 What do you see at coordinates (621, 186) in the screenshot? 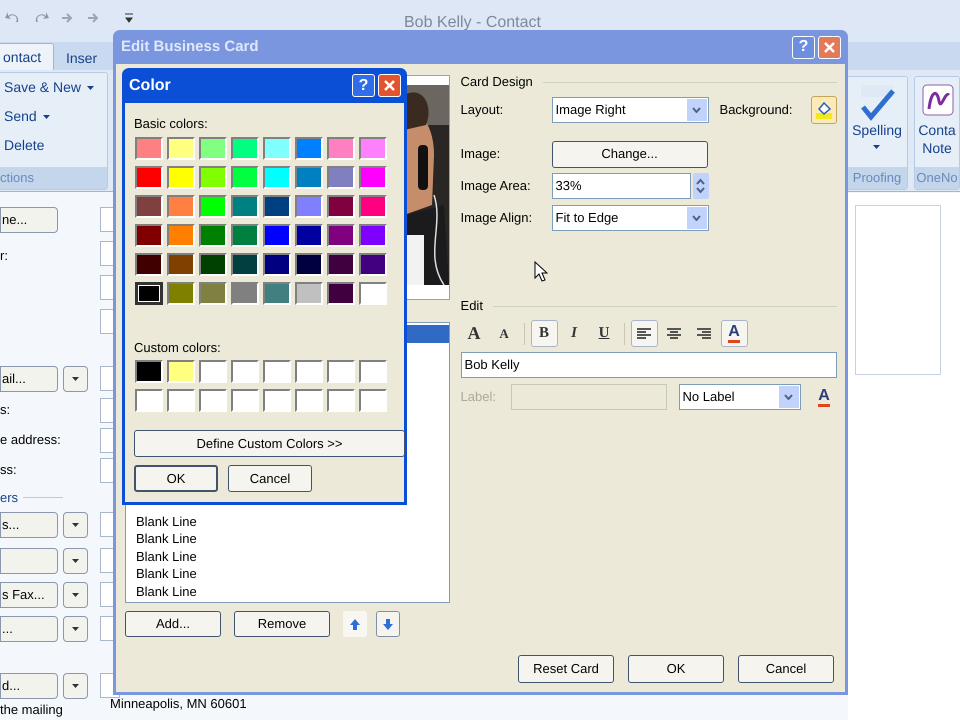
I see `spin-field: 33%` at bounding box center [621, 186].